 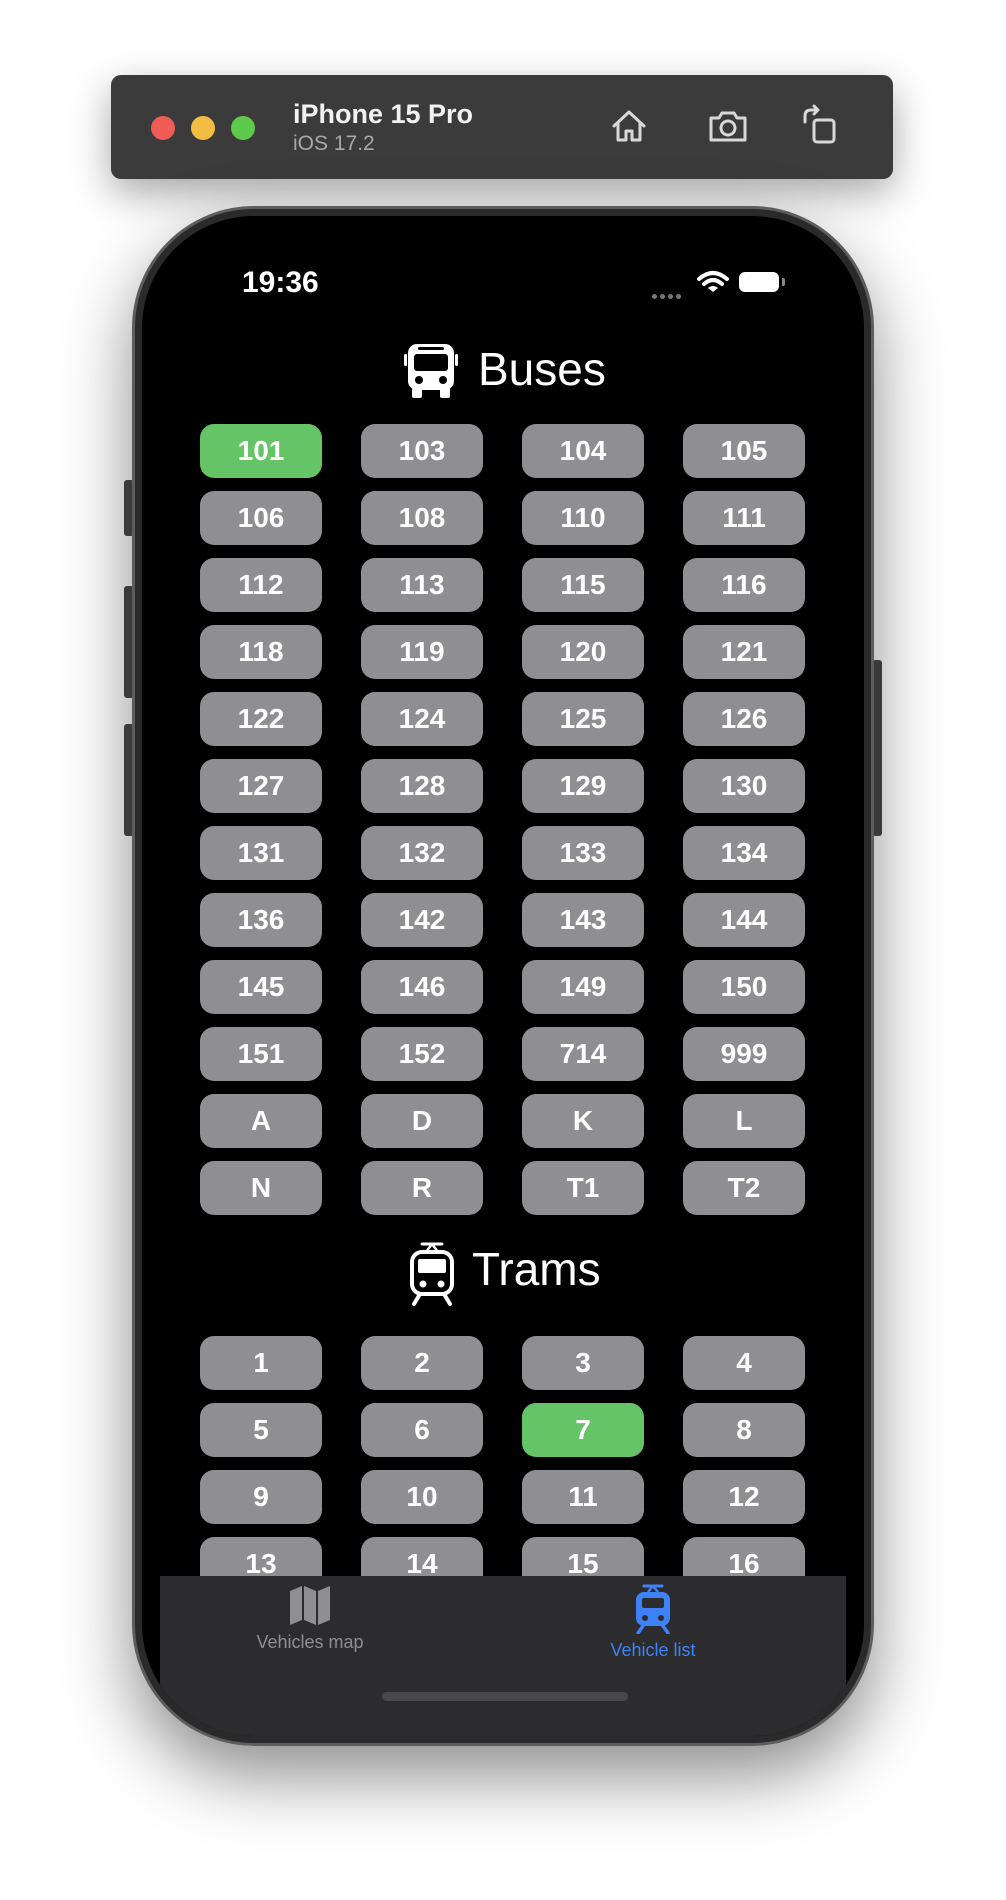 I want to click on battery-nub, so click(x=783, y=282).